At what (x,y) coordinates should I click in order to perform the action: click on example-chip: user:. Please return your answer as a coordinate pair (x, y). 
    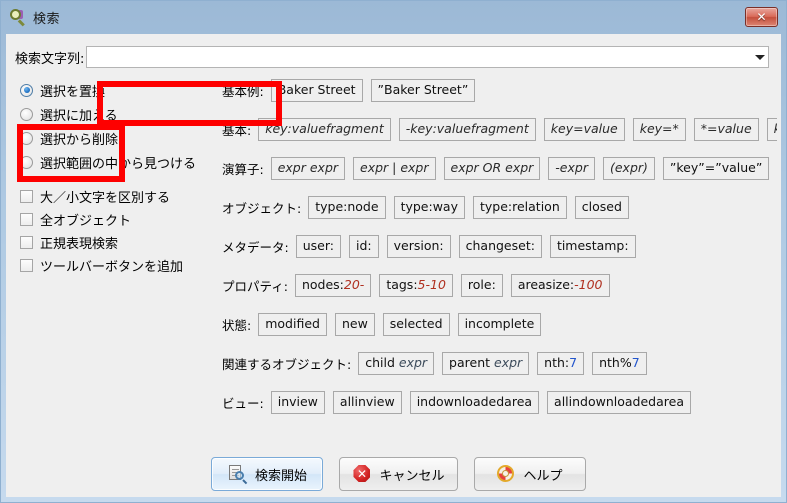
    Looking at the image, I should click on (318, 246).